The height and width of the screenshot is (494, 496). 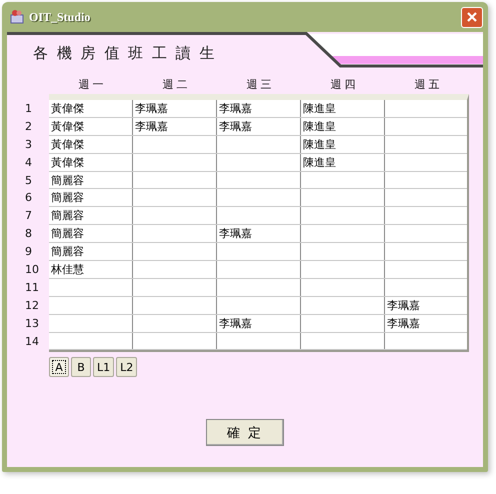 What do you see at coordinates (259, 84) in the screenshot?
I see `column-header: 週 三` at bounding box center [259, 84].